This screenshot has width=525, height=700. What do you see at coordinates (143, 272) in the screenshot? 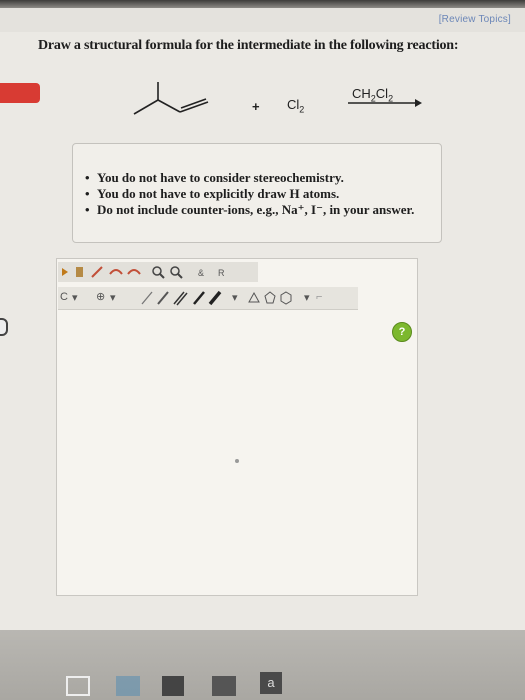
I see `toolbar-top-icons: & R` at bounding box center [143, 272].